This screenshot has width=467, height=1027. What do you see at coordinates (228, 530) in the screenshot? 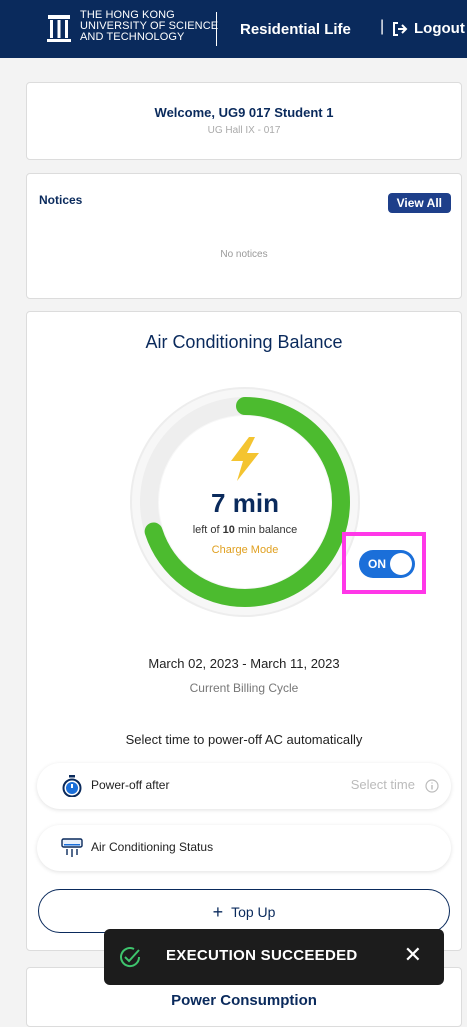
I see `balance-total: 10` at bounding box center [228, 530].